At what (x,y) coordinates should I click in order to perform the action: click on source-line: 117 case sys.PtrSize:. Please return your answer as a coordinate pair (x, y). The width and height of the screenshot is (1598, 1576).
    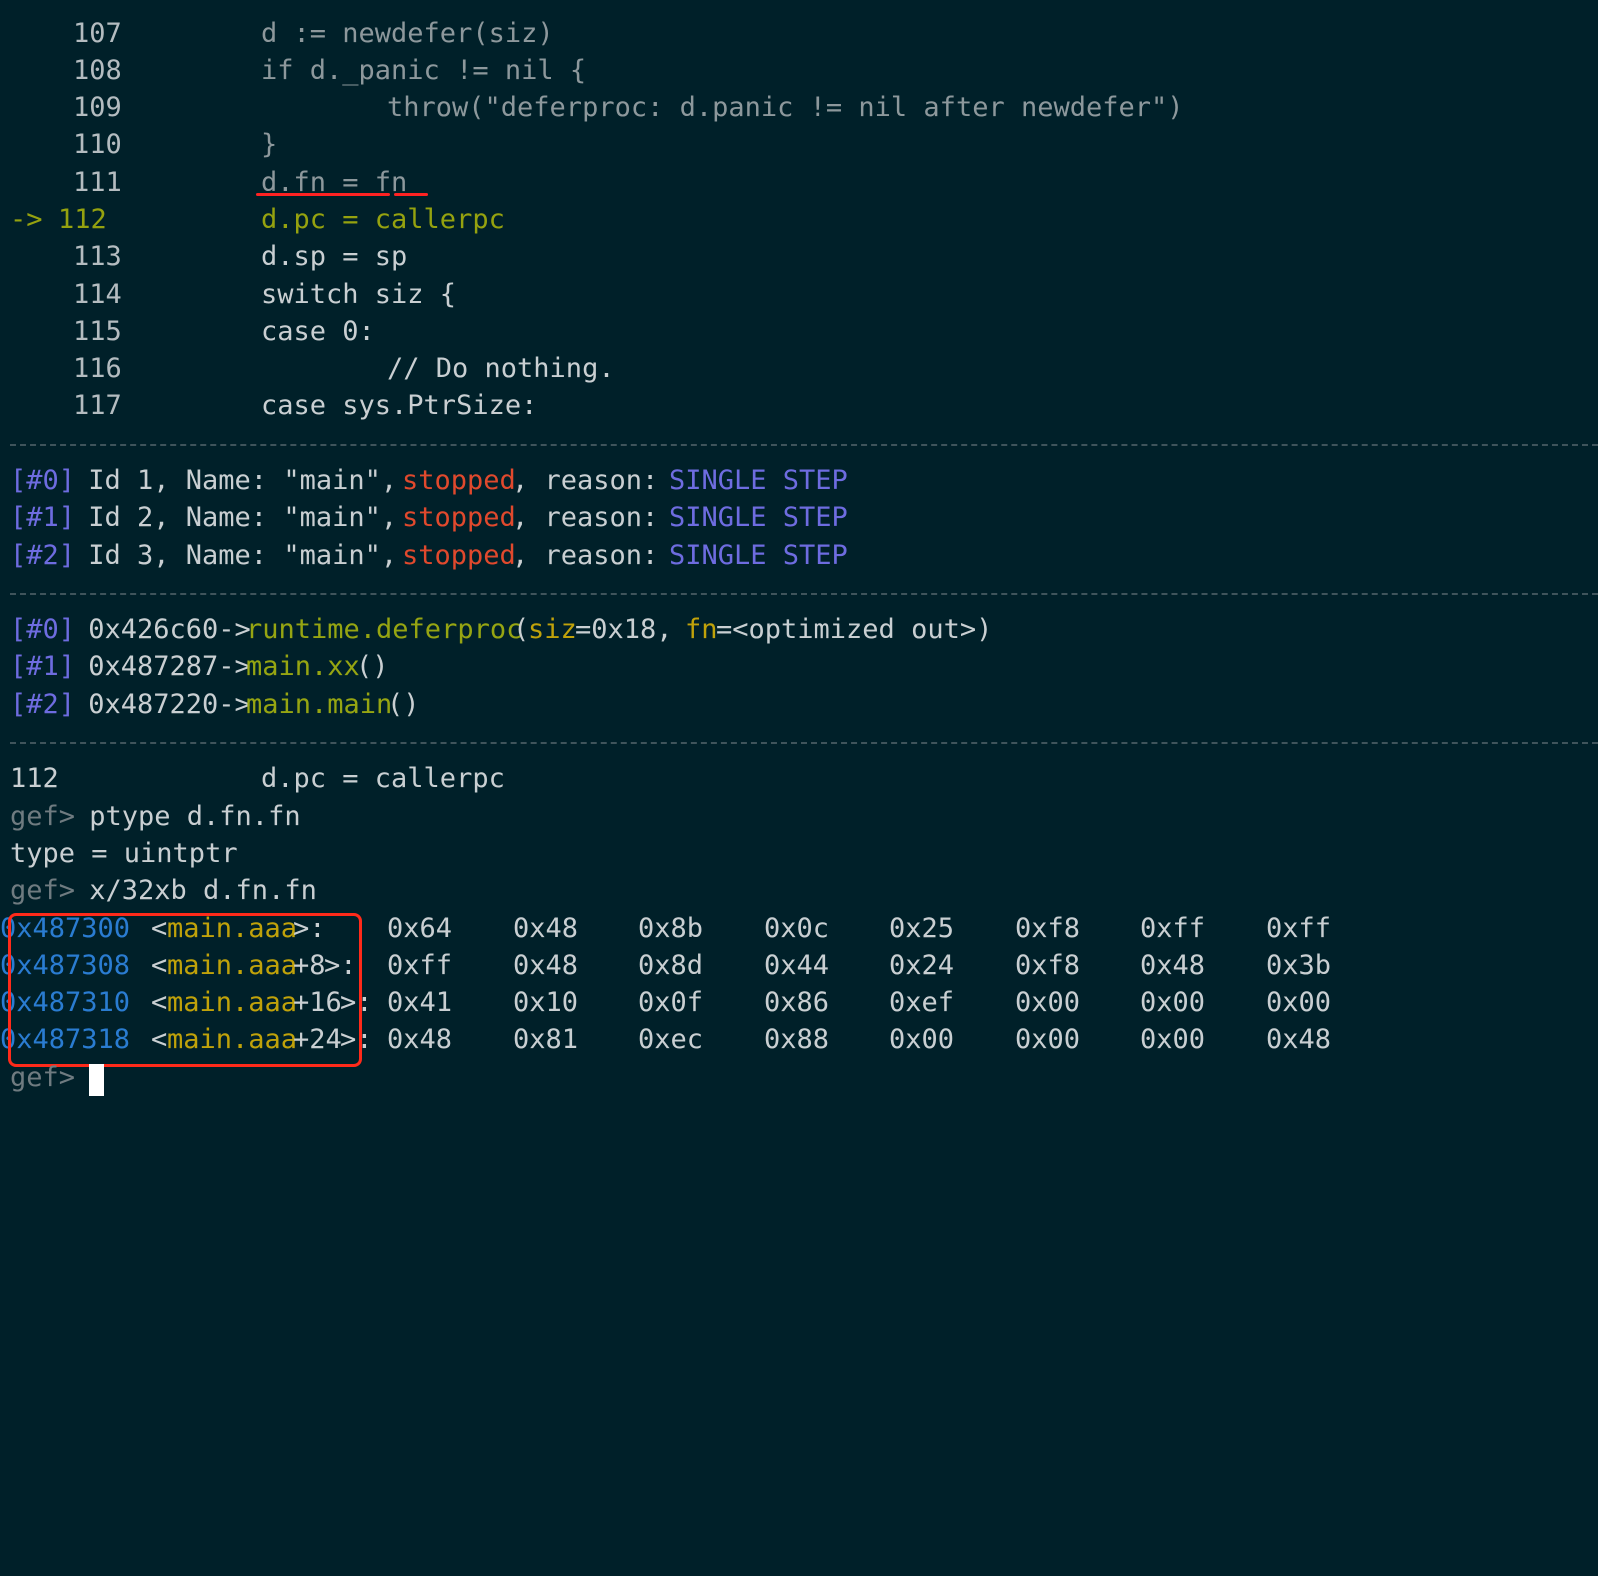
    Looking at the image, I should click on (273, 405).